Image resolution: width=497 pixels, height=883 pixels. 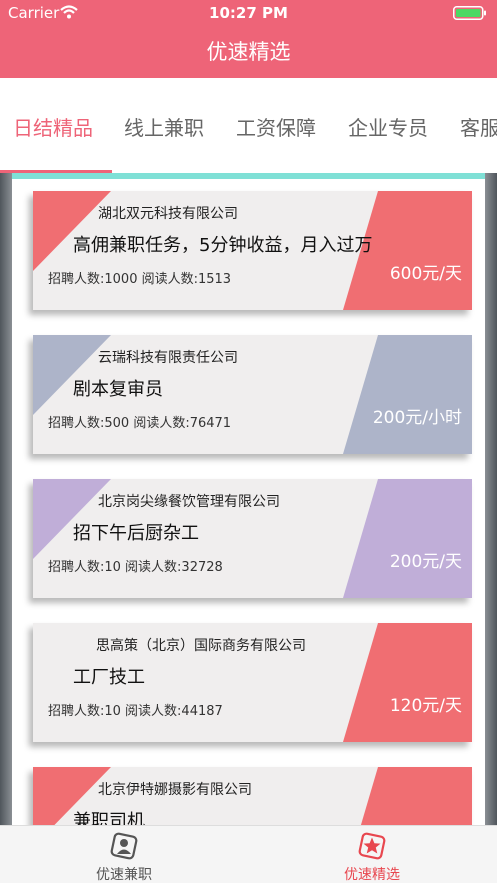 What do you see at coordinates (425, 562) in the screenshot?
I see `job-salary: 200元/天` at bounding box center [425, 562].